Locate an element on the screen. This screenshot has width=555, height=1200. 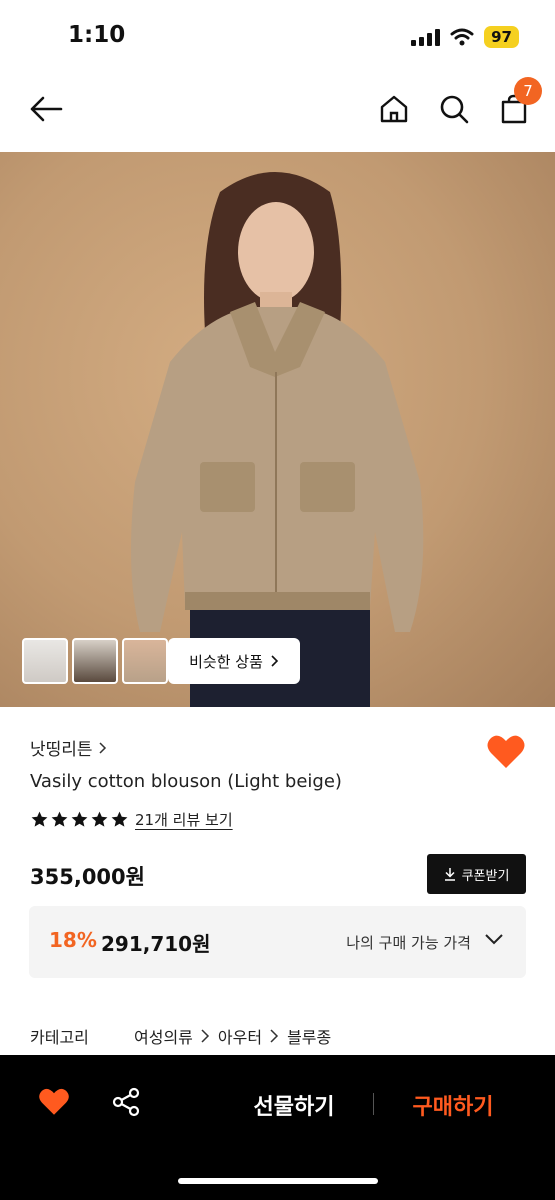
my-price-label: 나의 구매 가능 가격 is located at coordinates (408, 943).